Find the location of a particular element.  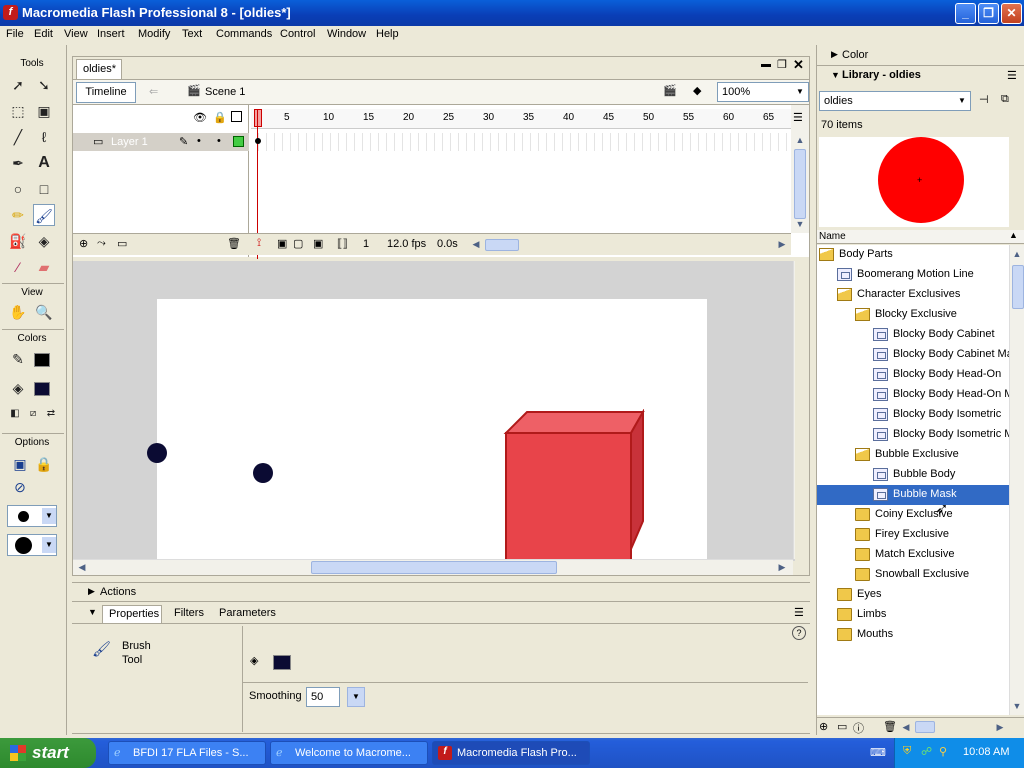

new-library-panel-icon: ⧉ is located at coordinates (1005, 99).